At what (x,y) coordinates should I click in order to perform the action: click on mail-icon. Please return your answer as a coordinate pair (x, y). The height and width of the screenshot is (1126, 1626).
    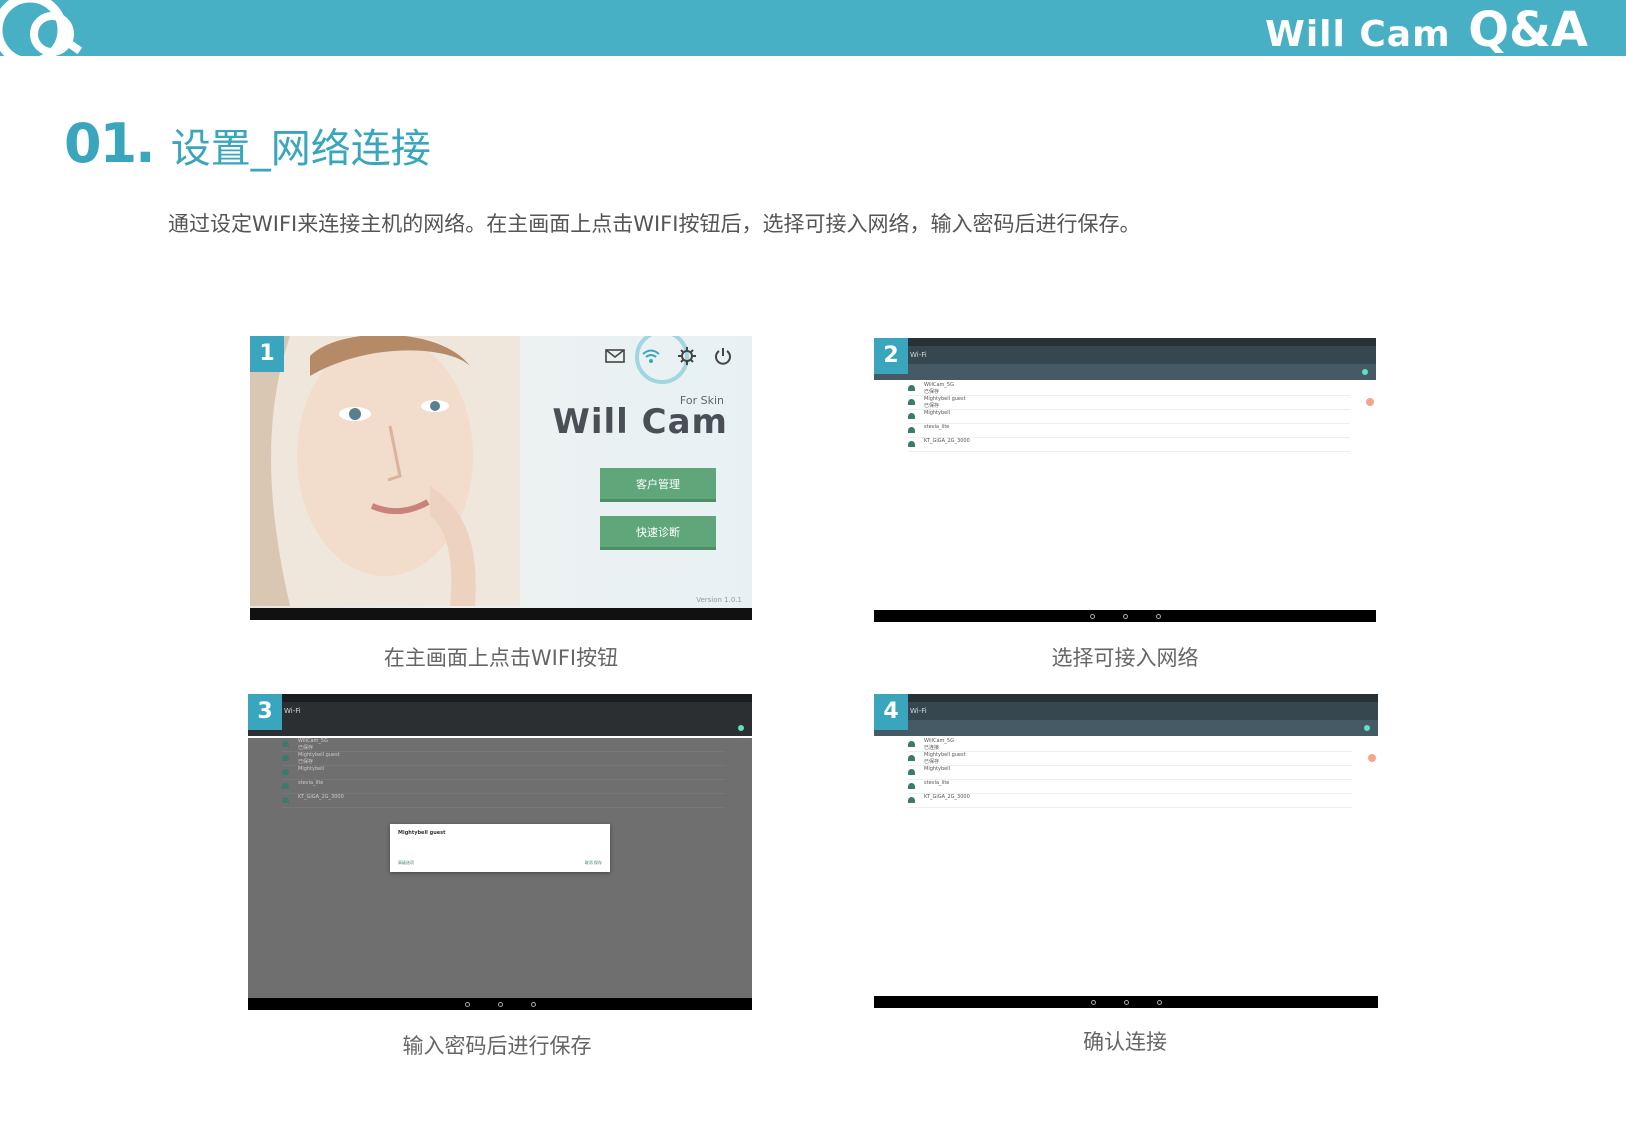
    Looking at the image, I should click on (615, 356).